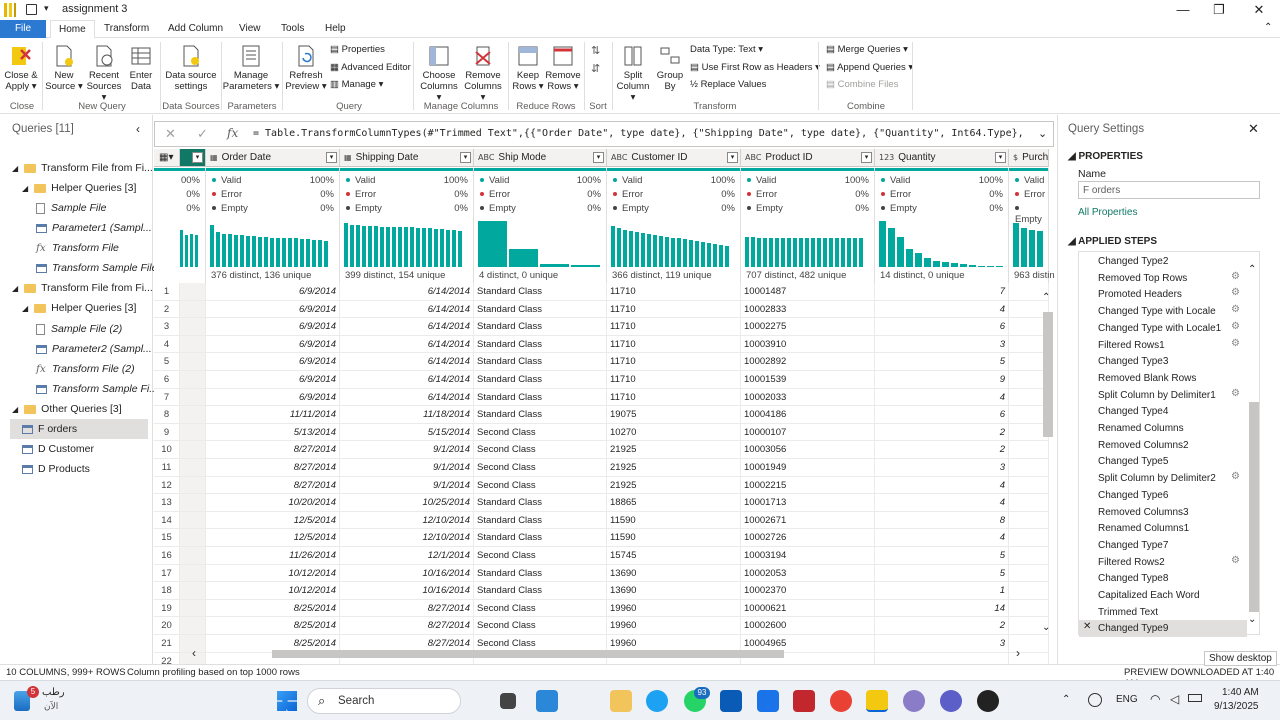 The image size is (1280, 720). Describe the element at coordinates (348, 157) in the screenshot. I see `type-icon: ▦` at that location.